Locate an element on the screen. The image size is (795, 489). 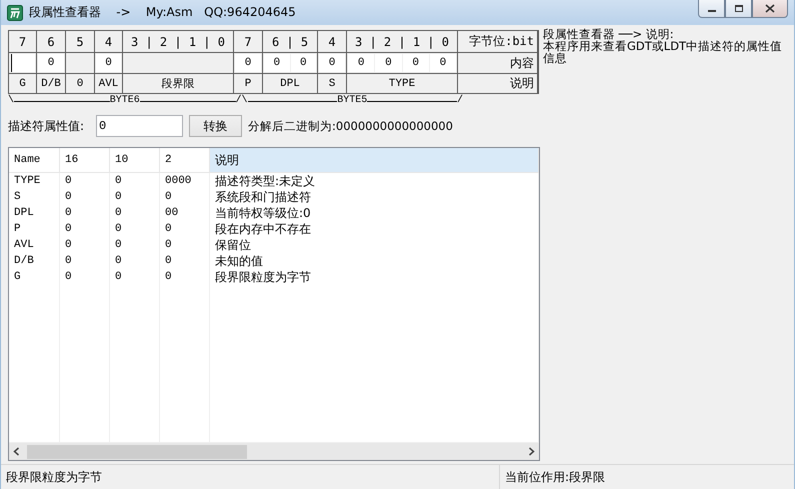
field-name: AVL is located at coordinates (108, 83).